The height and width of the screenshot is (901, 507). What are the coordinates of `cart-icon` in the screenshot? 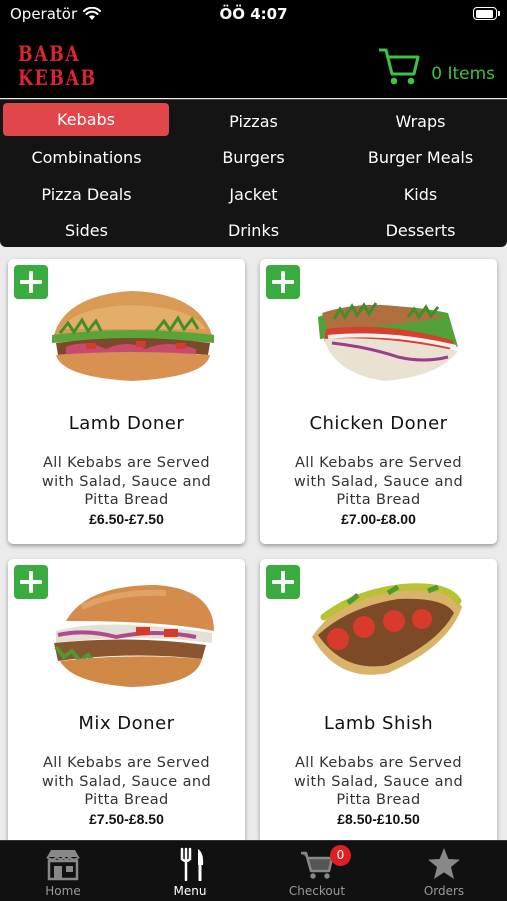 It's located at (399, 66).